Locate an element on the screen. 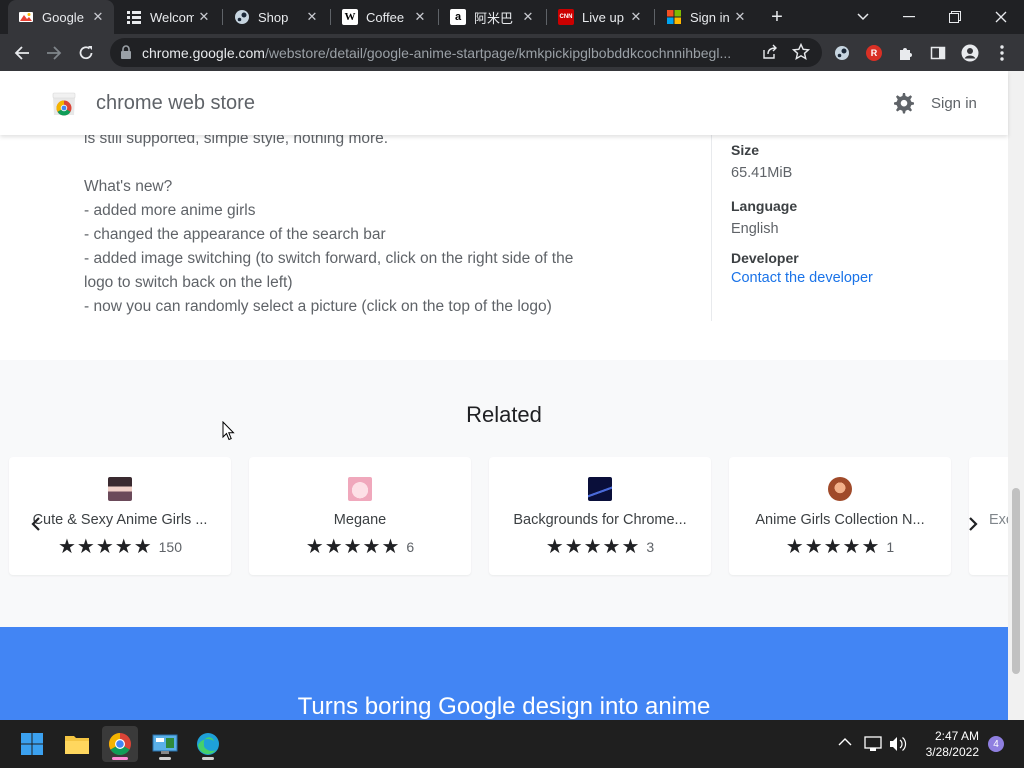 Image resolution: width=1024 pixels, height=768 pixels. tab-label: 阿米巴 is located at coordinates (494, 18).